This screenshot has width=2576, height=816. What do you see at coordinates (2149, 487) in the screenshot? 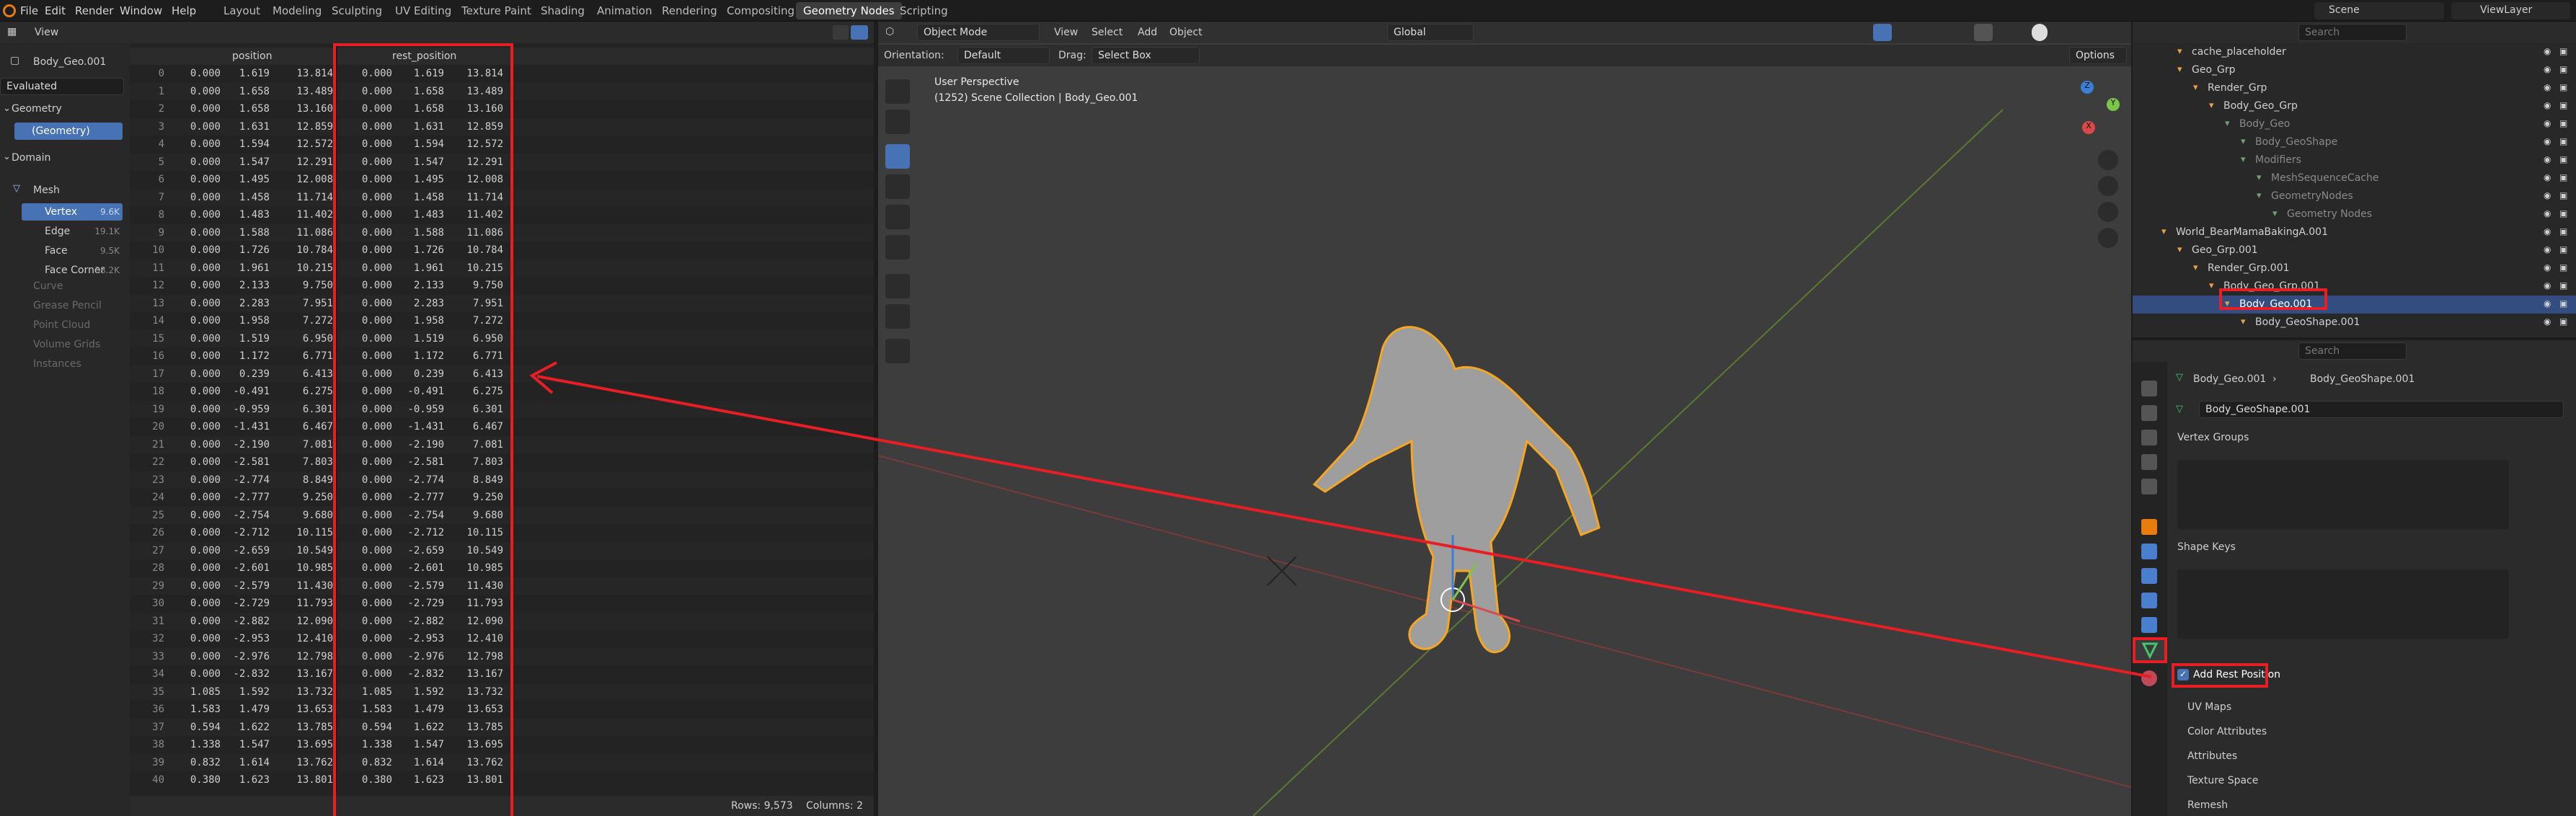
I see `world-tab-icon` at bounding box center [2149, 487].